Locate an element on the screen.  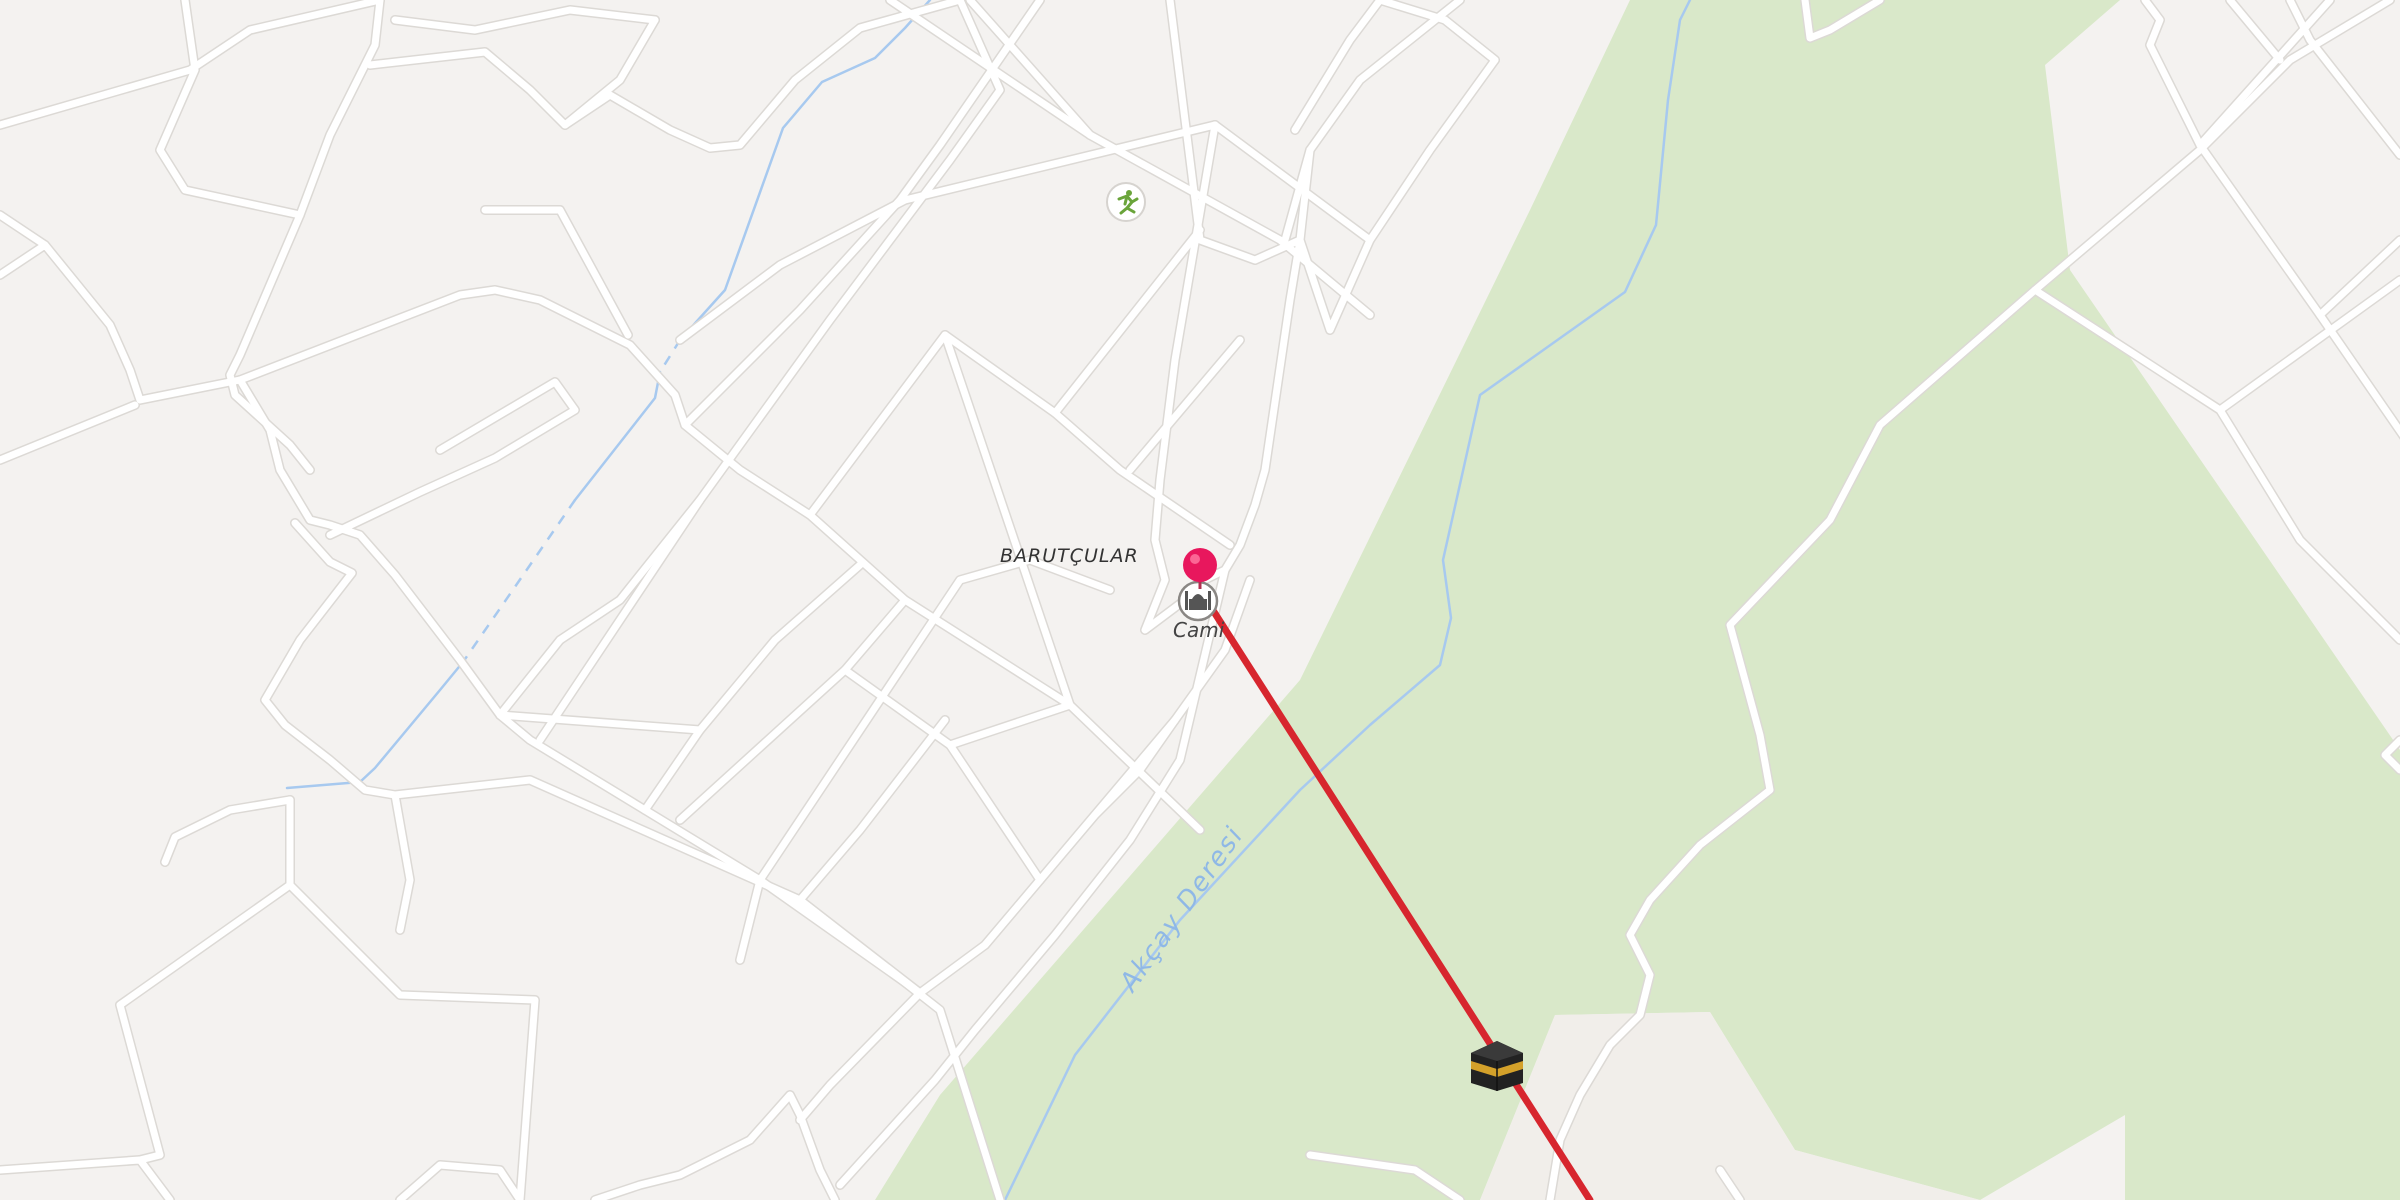
running-person-icon is located at coordinates (1126, 202).